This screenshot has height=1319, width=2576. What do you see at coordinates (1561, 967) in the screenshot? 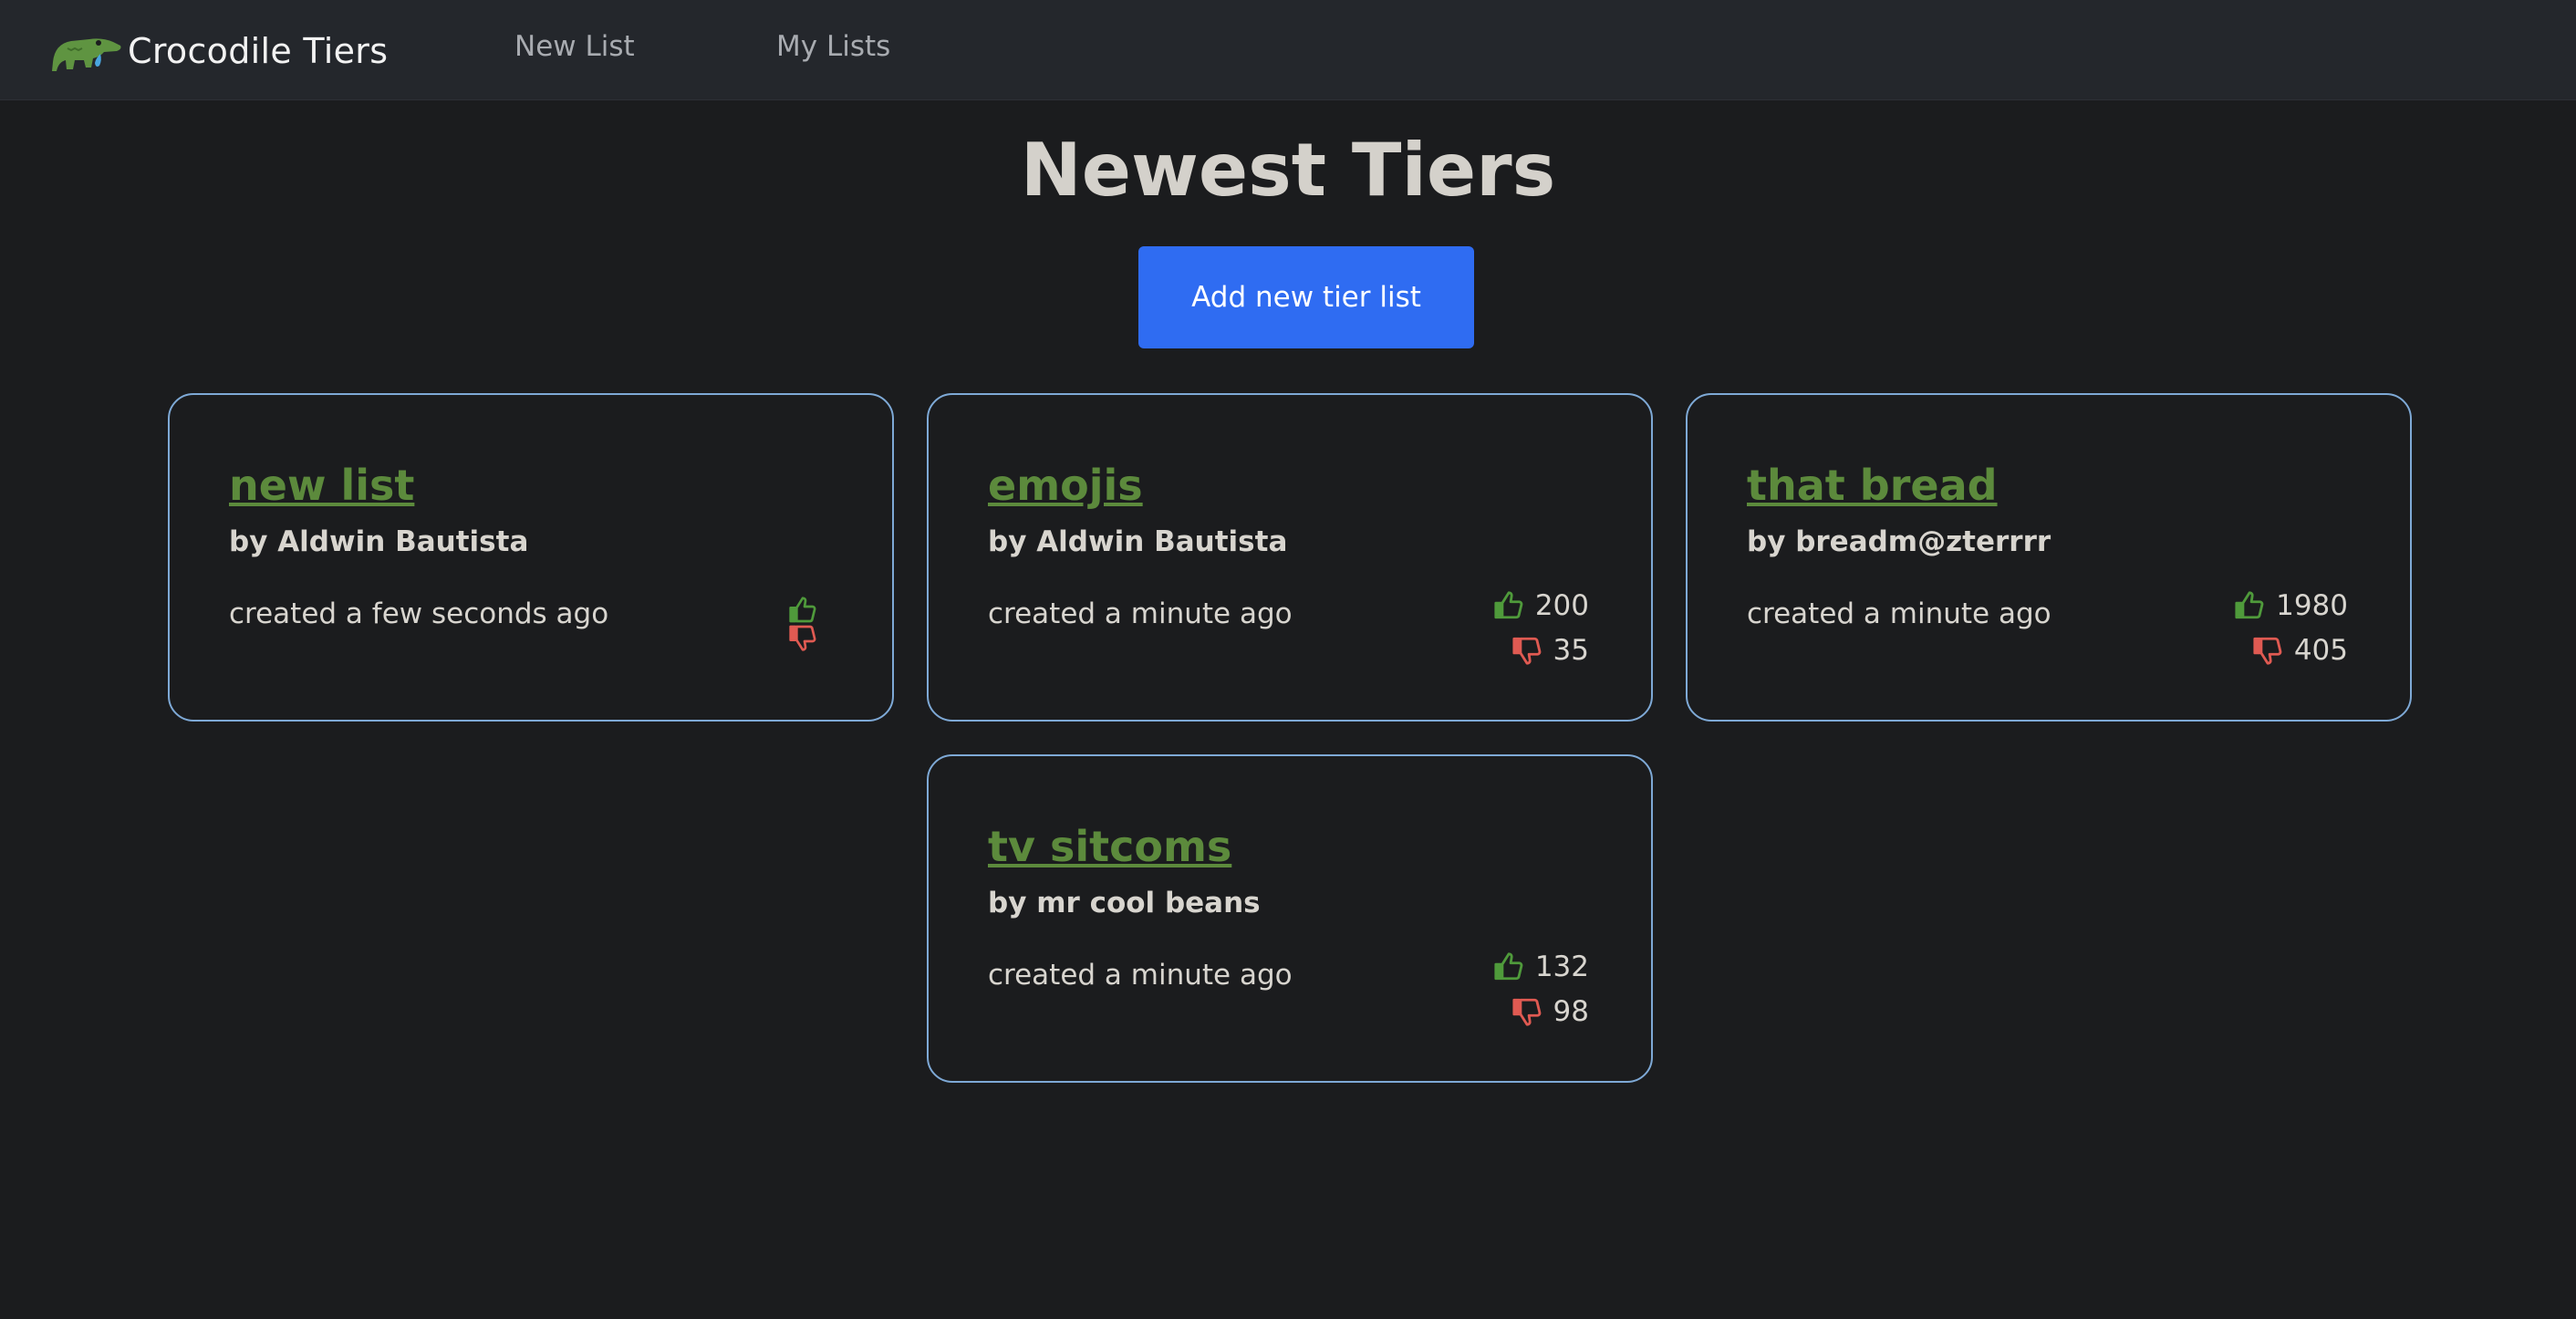
I see `upvote-count: 132` at bounding box center [1561, 967].